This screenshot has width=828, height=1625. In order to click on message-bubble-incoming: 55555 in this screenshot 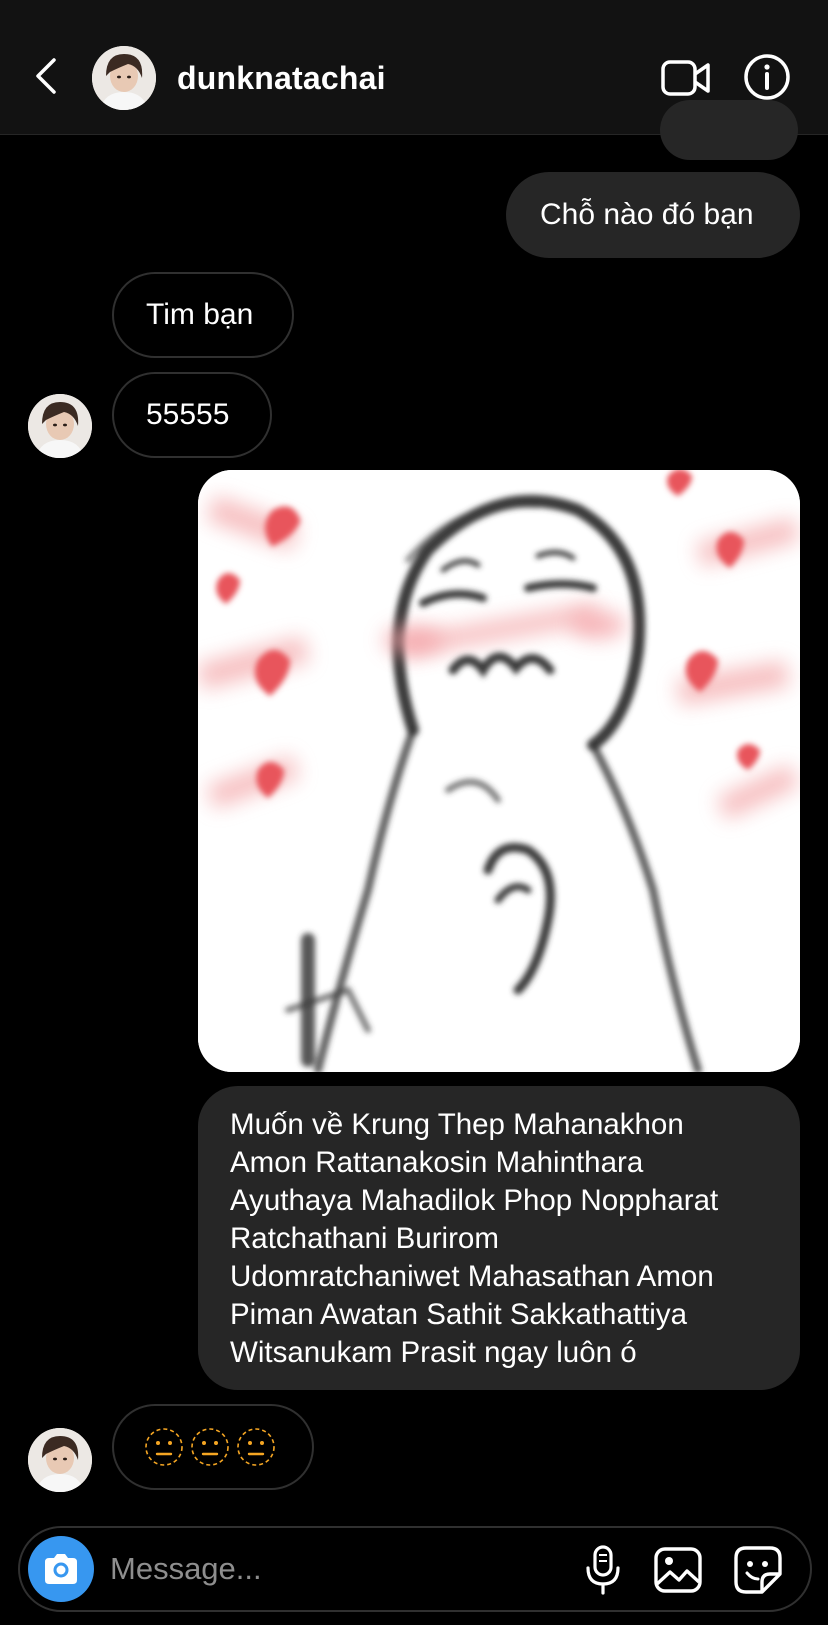, I will do `click(192, 415)`.